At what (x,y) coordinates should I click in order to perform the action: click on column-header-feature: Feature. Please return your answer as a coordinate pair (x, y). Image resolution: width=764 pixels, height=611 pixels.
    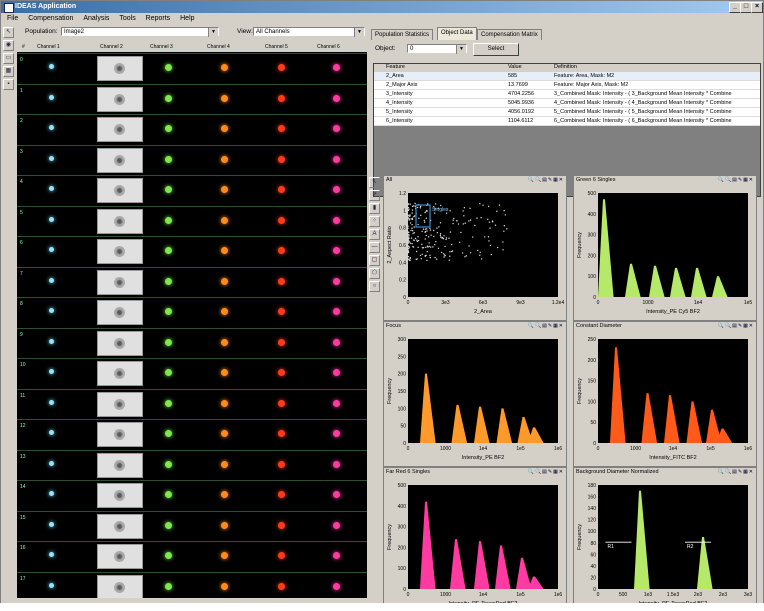
    Looking at the image, I should click on (395, 67).